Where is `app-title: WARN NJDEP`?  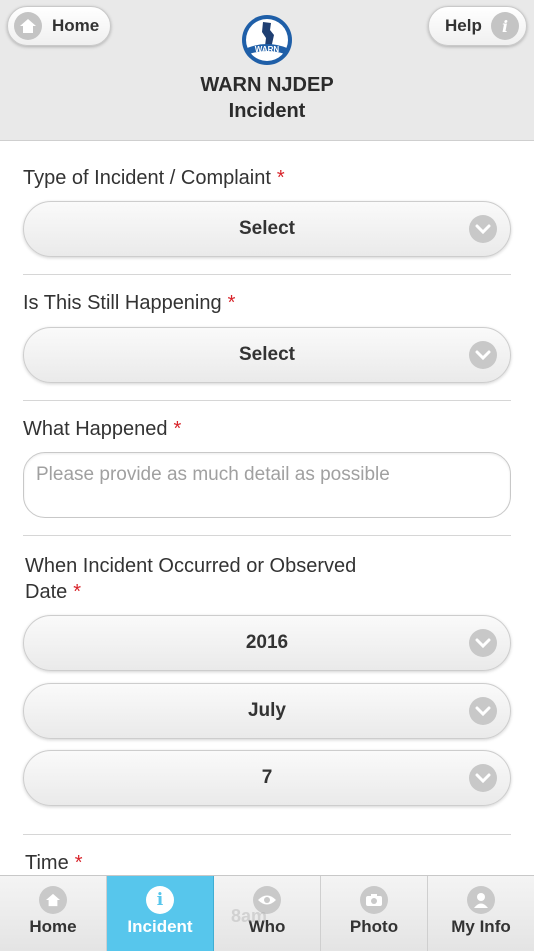
app-title: WARN NJDEP is located at coordinates (267, 85).